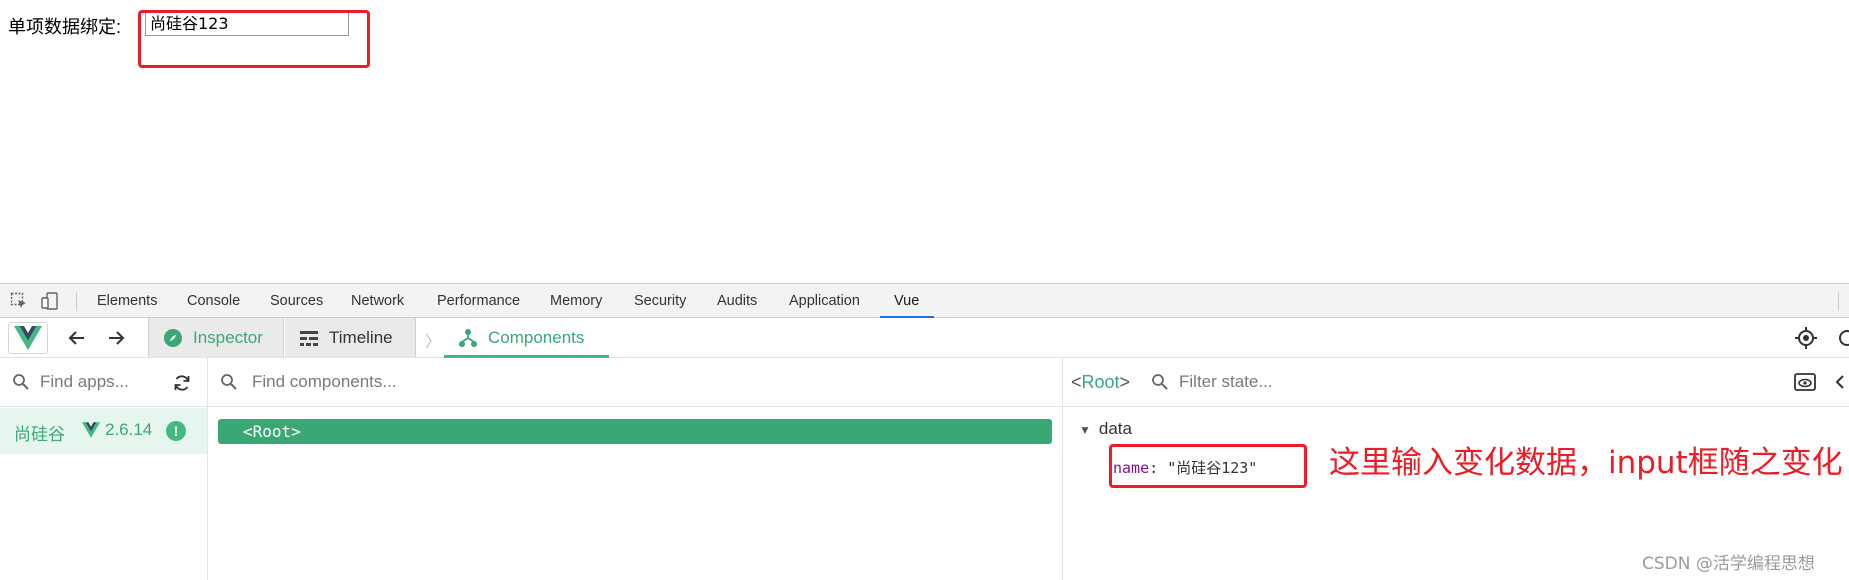  What do you see at coordinates (361, 337) in the screenshot?
I see `timeline-label: Timeline` at bounding box center [361, 337].